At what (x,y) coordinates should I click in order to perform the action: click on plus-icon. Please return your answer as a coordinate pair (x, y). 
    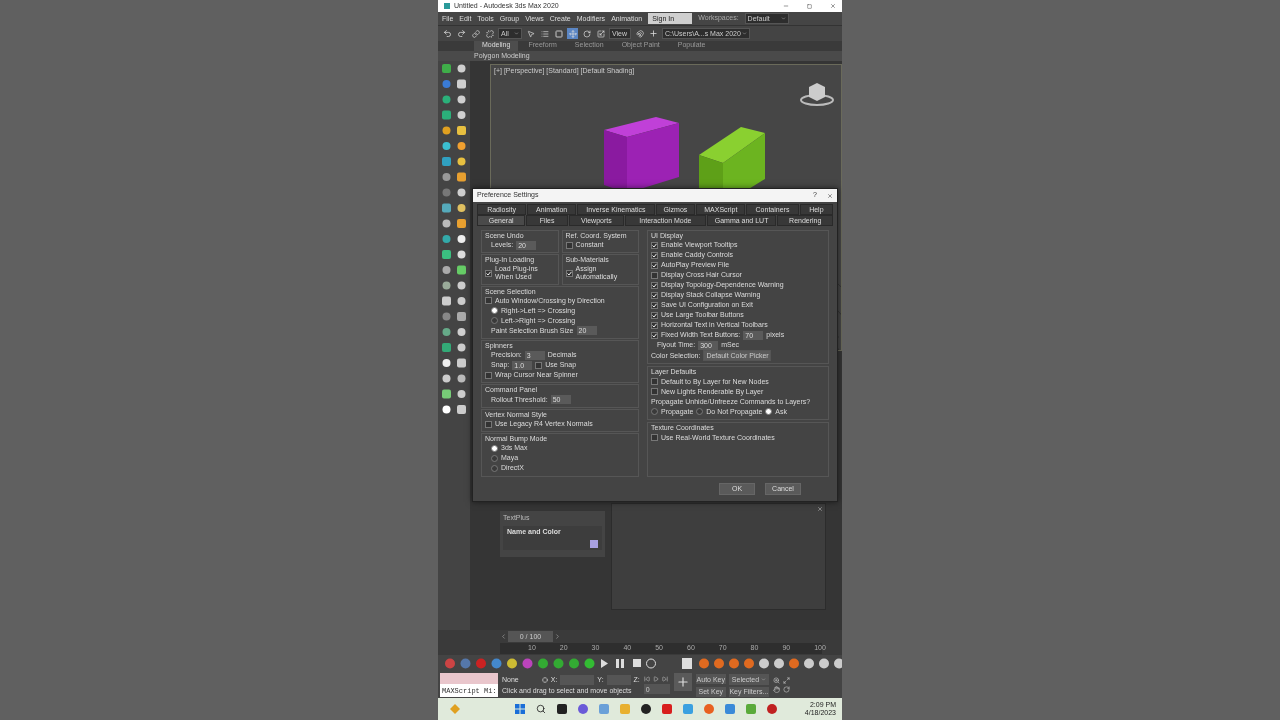
    Looking at the image, I should click on (682, 682).